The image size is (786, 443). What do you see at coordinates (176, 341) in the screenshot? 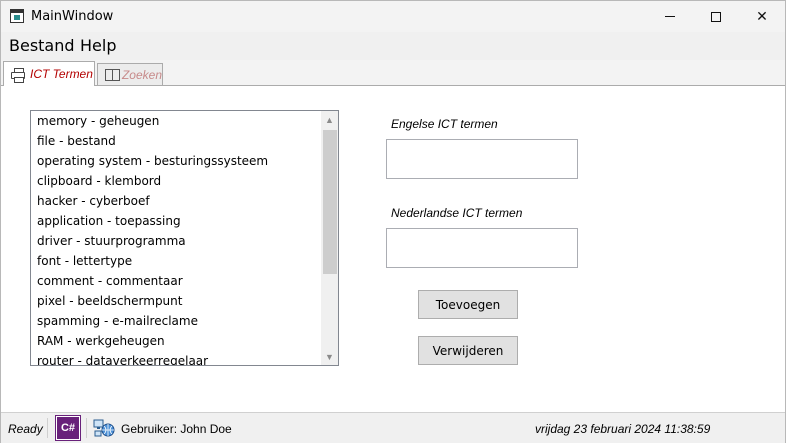
I see `list-item: RAM - werkgeheugen` at bounding box center [176, 341].